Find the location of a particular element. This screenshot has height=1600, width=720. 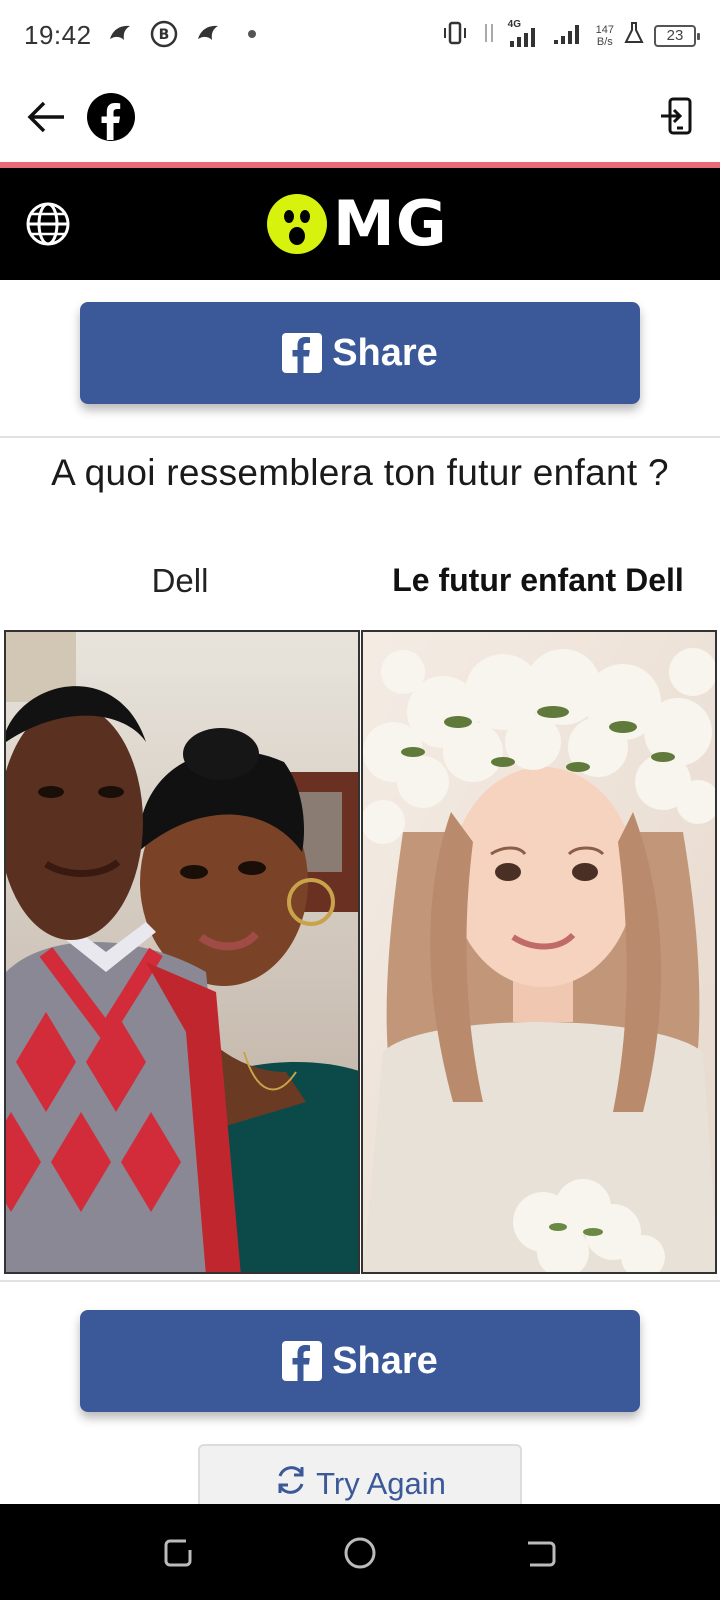

globe-icon is located at coordinates (48, 224).